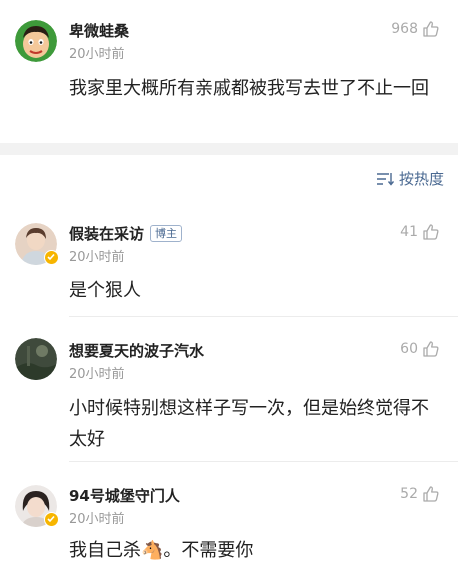  Describe the element at coordinates (409, 232) in the screenshot. I see `like-count: 41` at that location.